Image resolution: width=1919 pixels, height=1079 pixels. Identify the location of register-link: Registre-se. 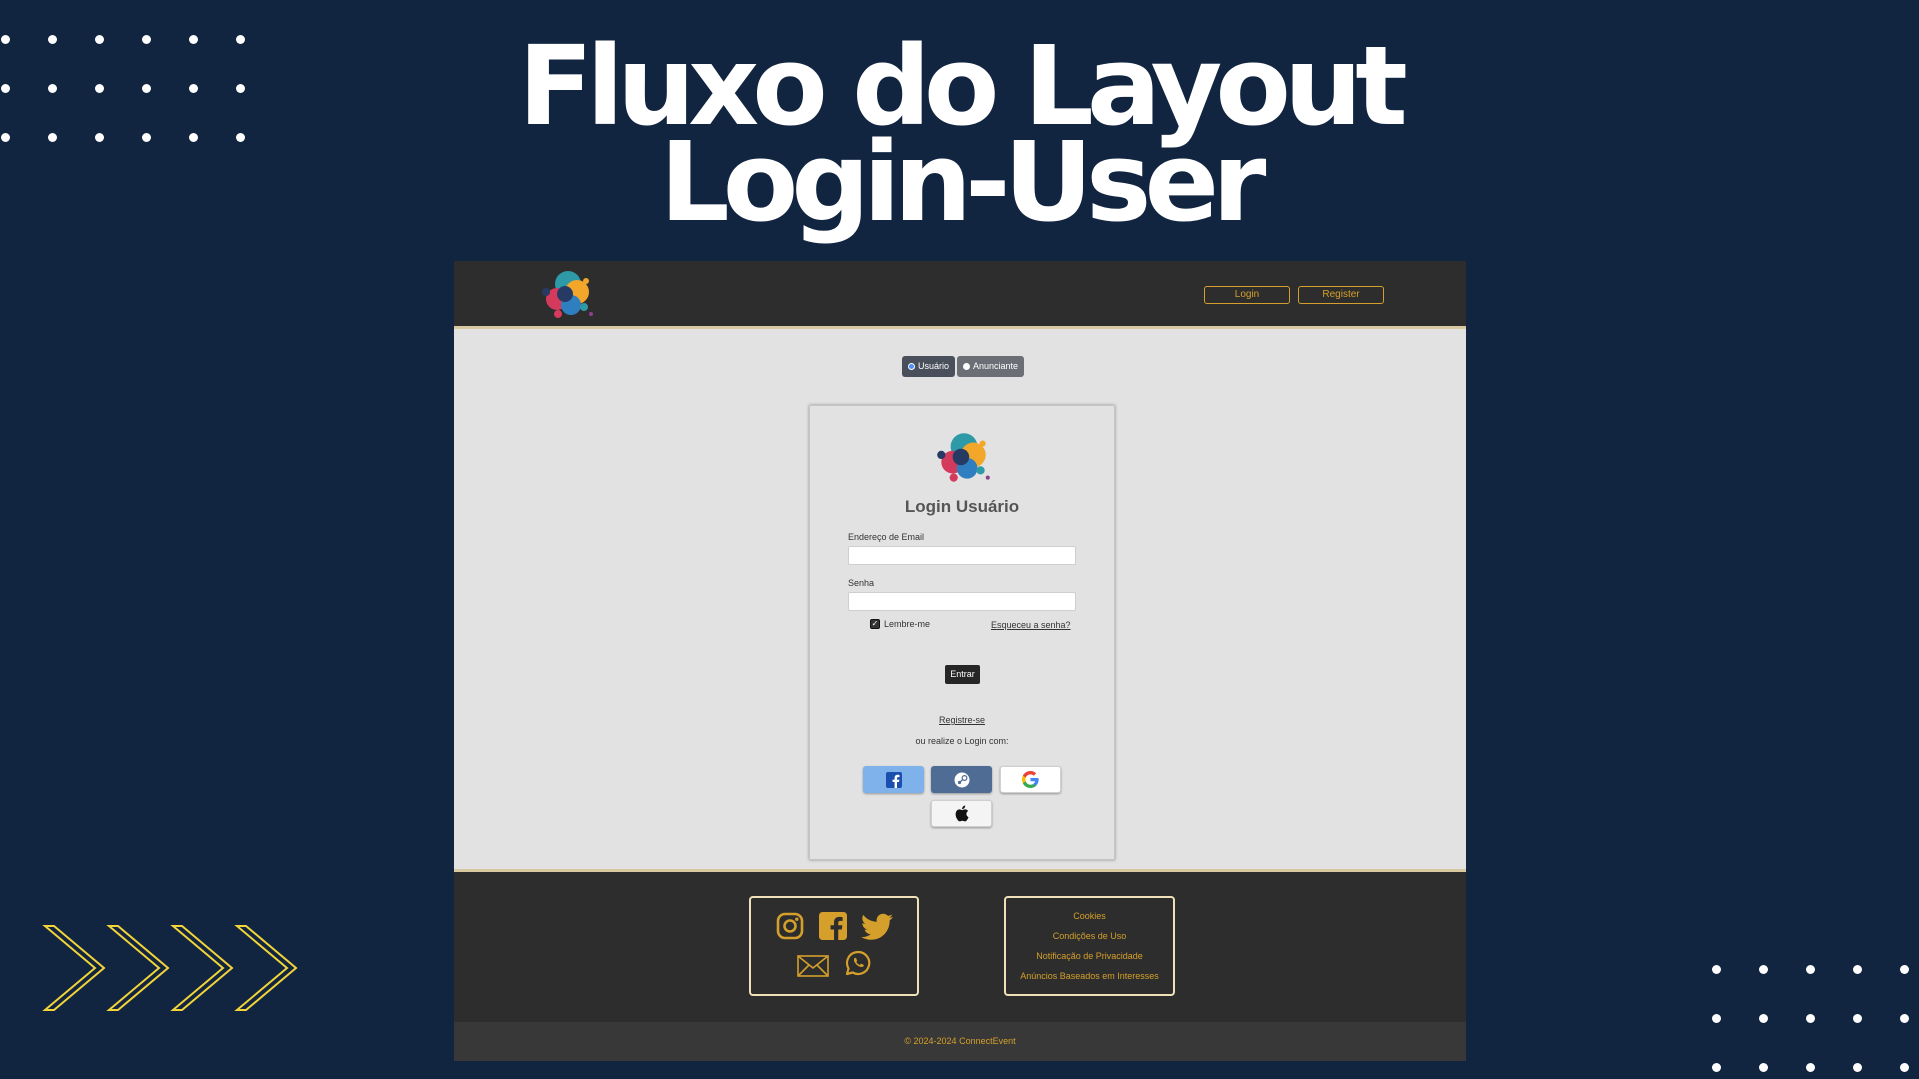
(962, 720).